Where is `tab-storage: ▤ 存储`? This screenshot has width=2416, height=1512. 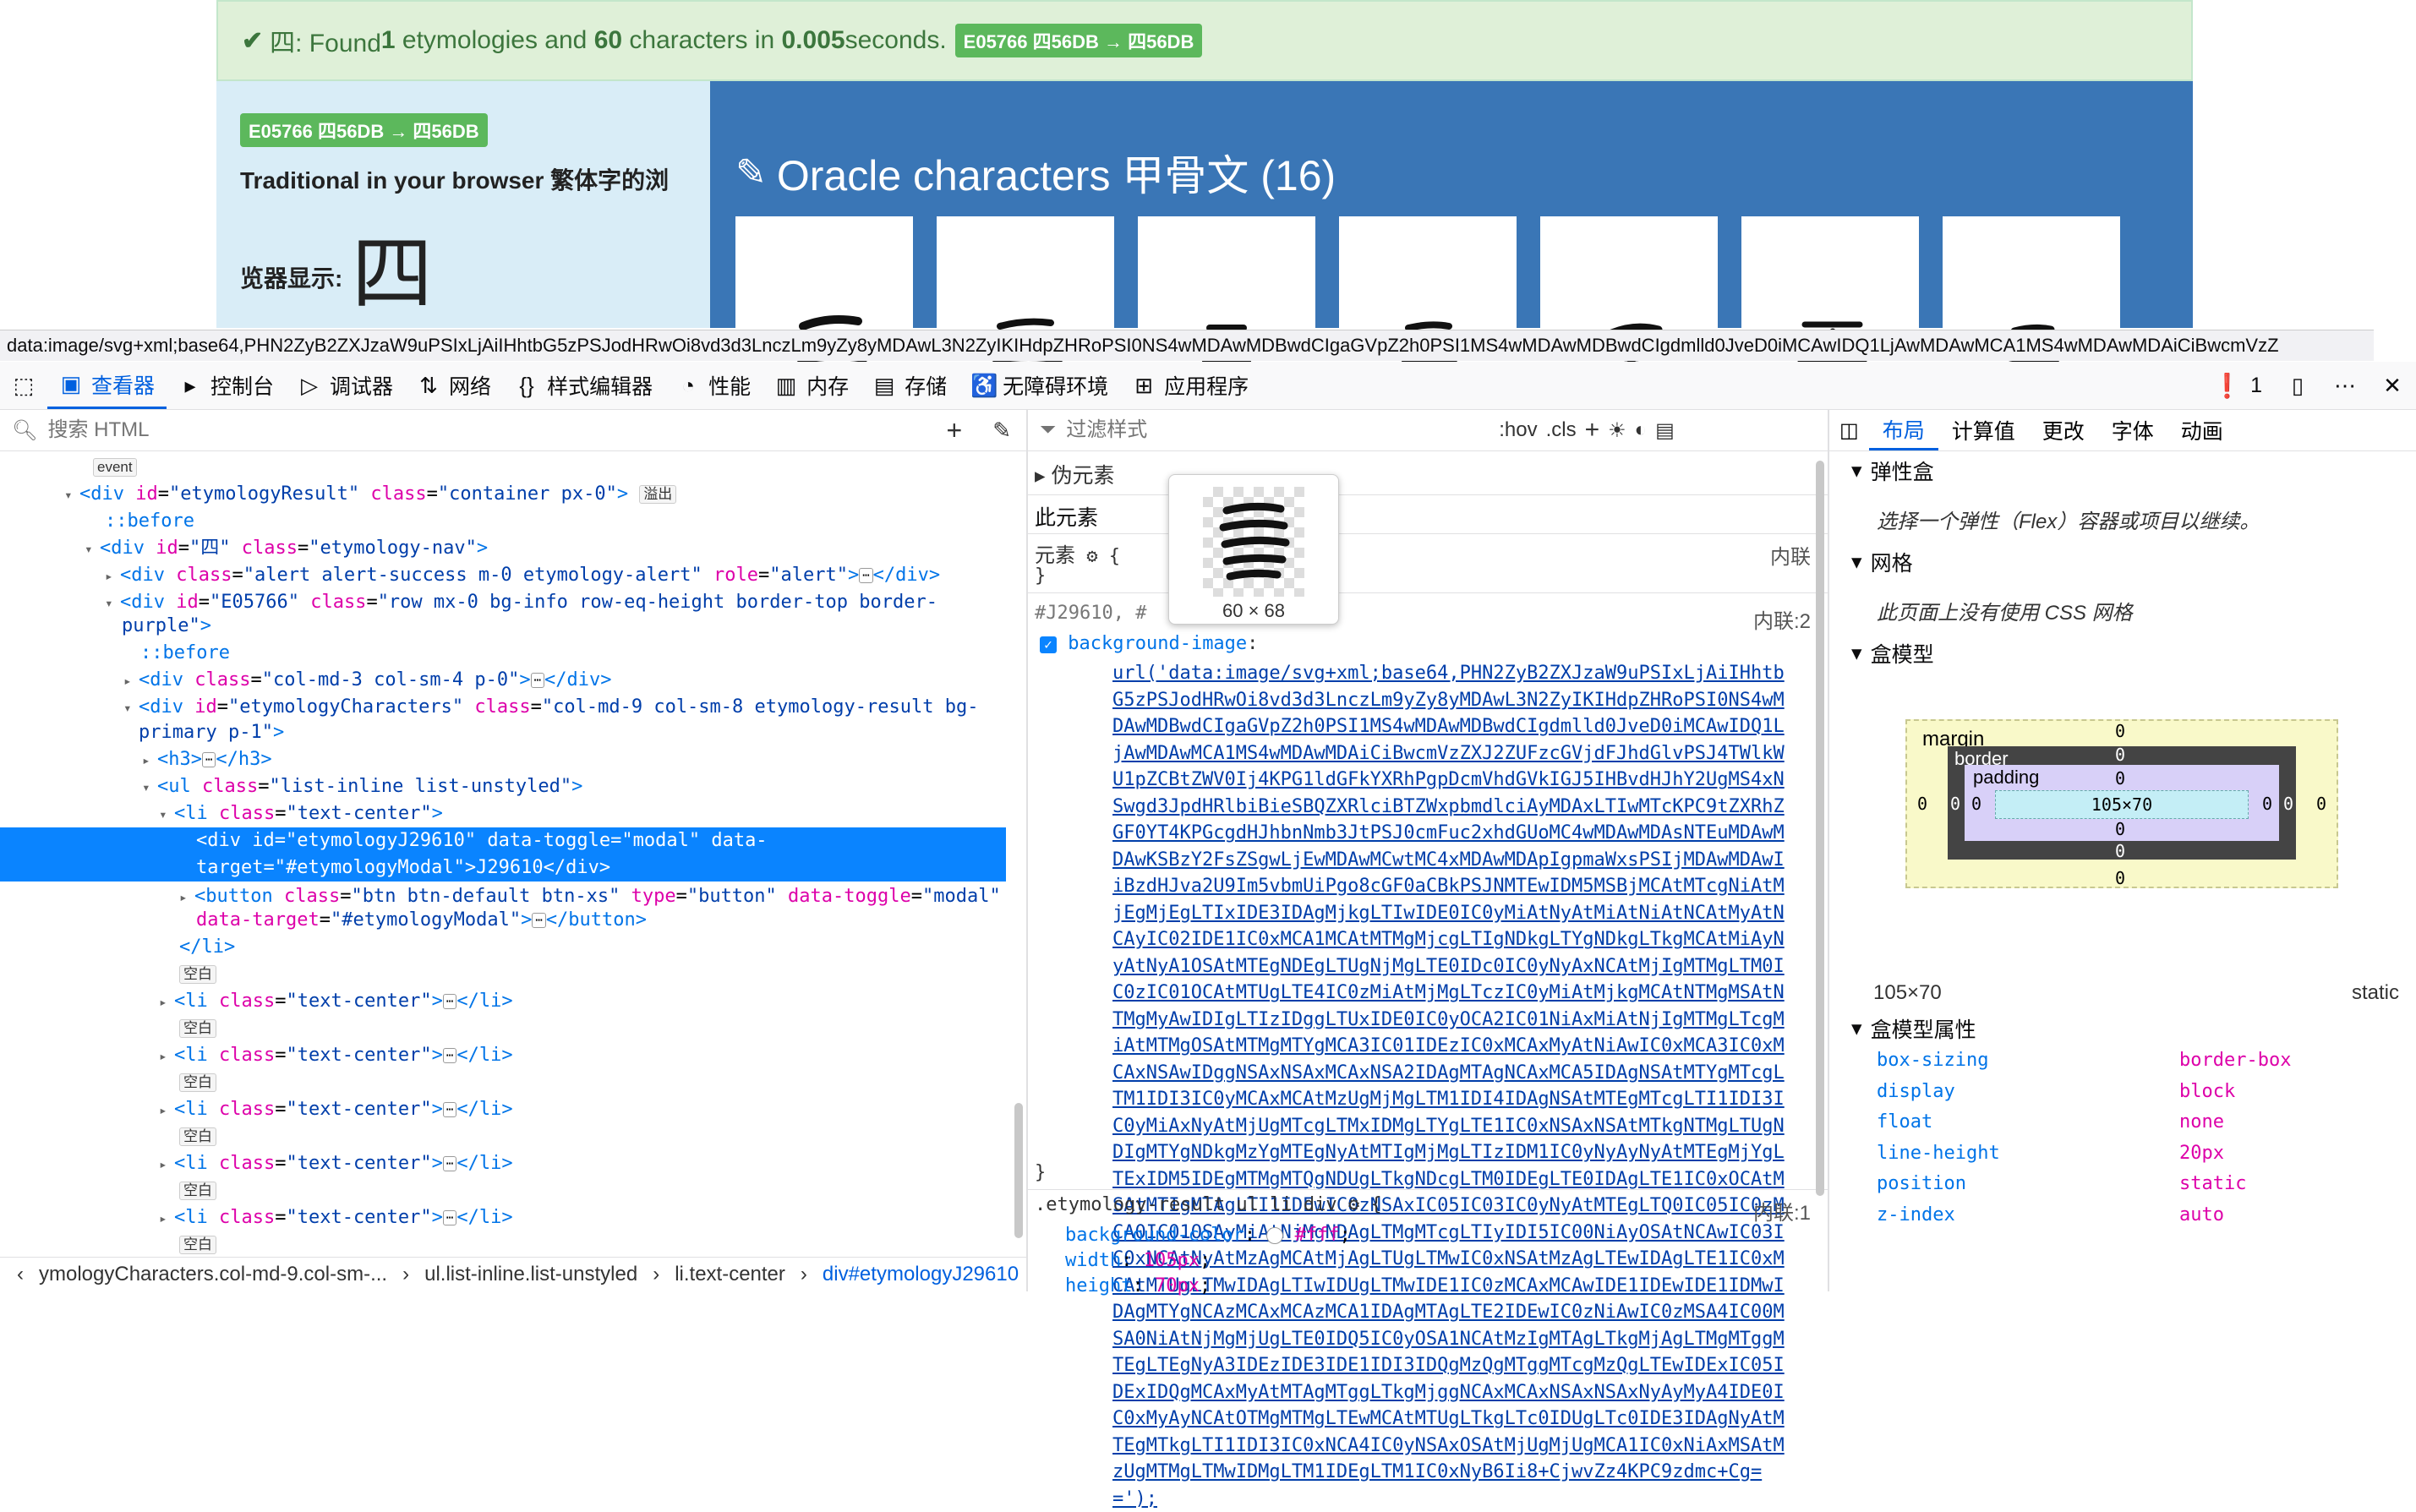 tab-storage: ▤ 存储 is located at coordinates (910, 385).